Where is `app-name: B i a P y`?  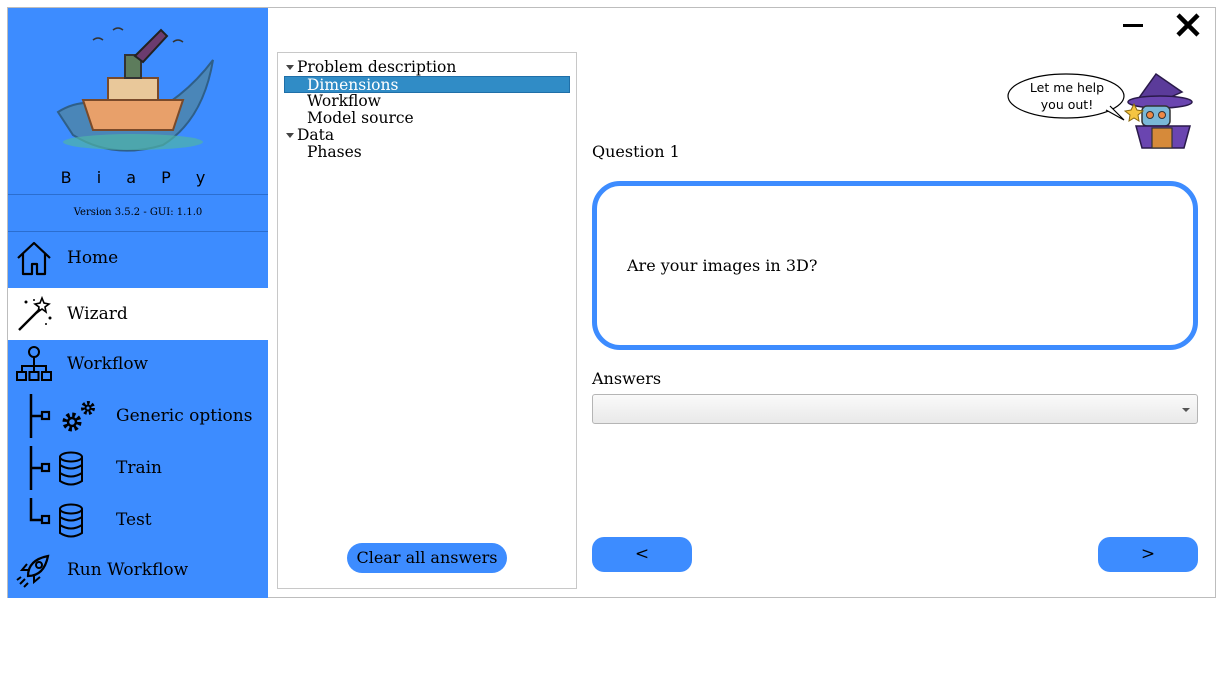 app-name: B i a P y is located at coordinates (138, 177).